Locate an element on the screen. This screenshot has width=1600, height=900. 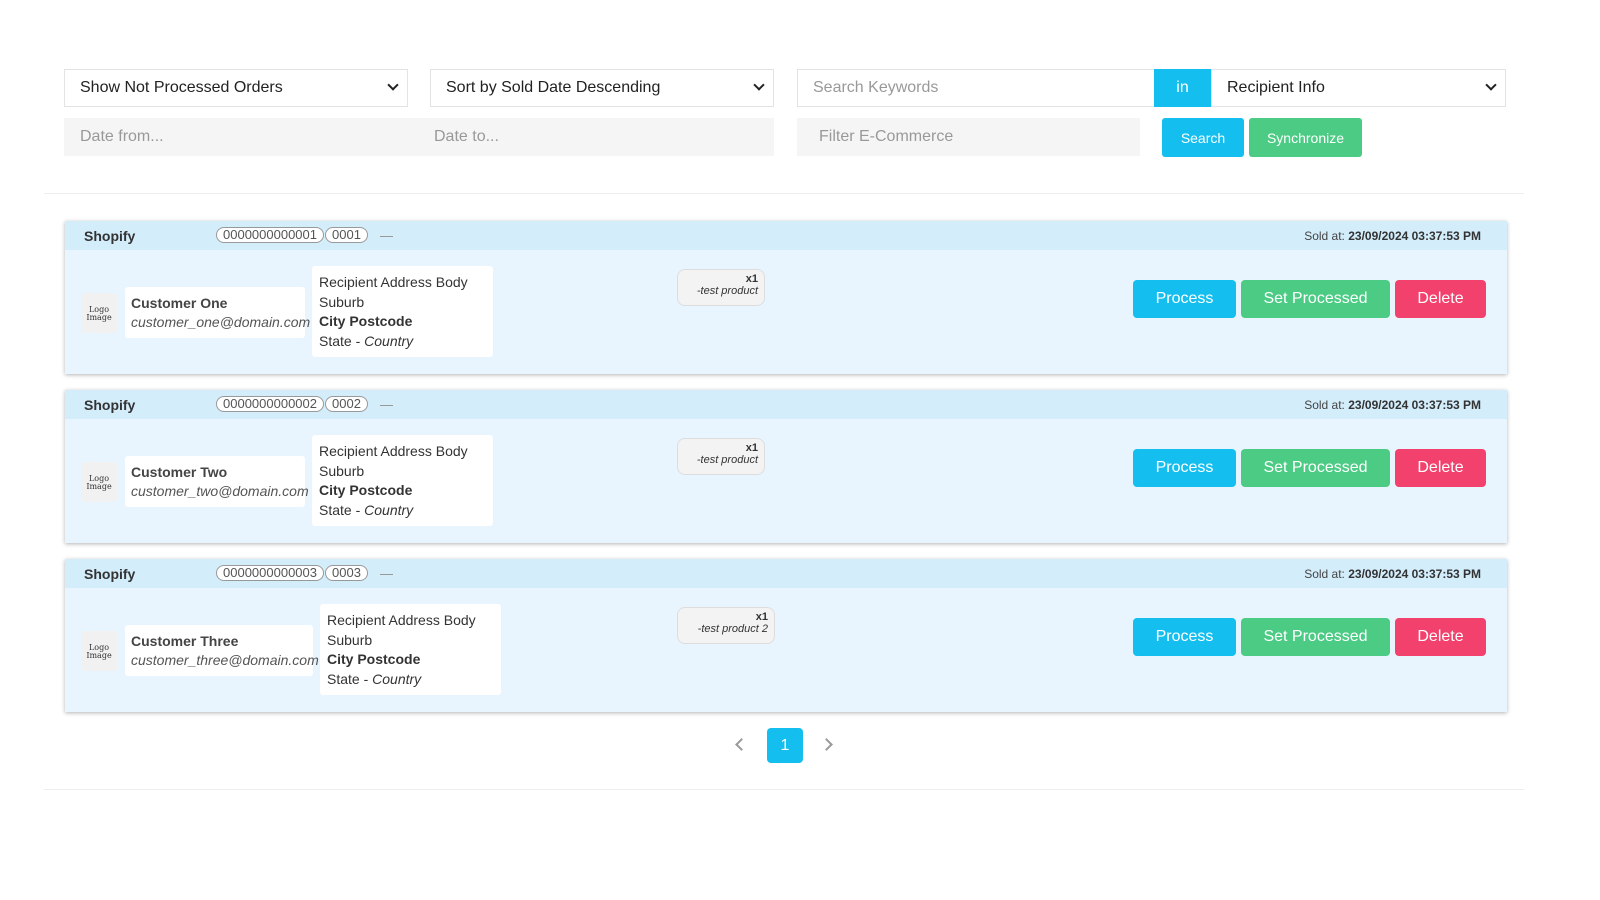
customer-name: Customer Three is located at coordinates (185, 641).